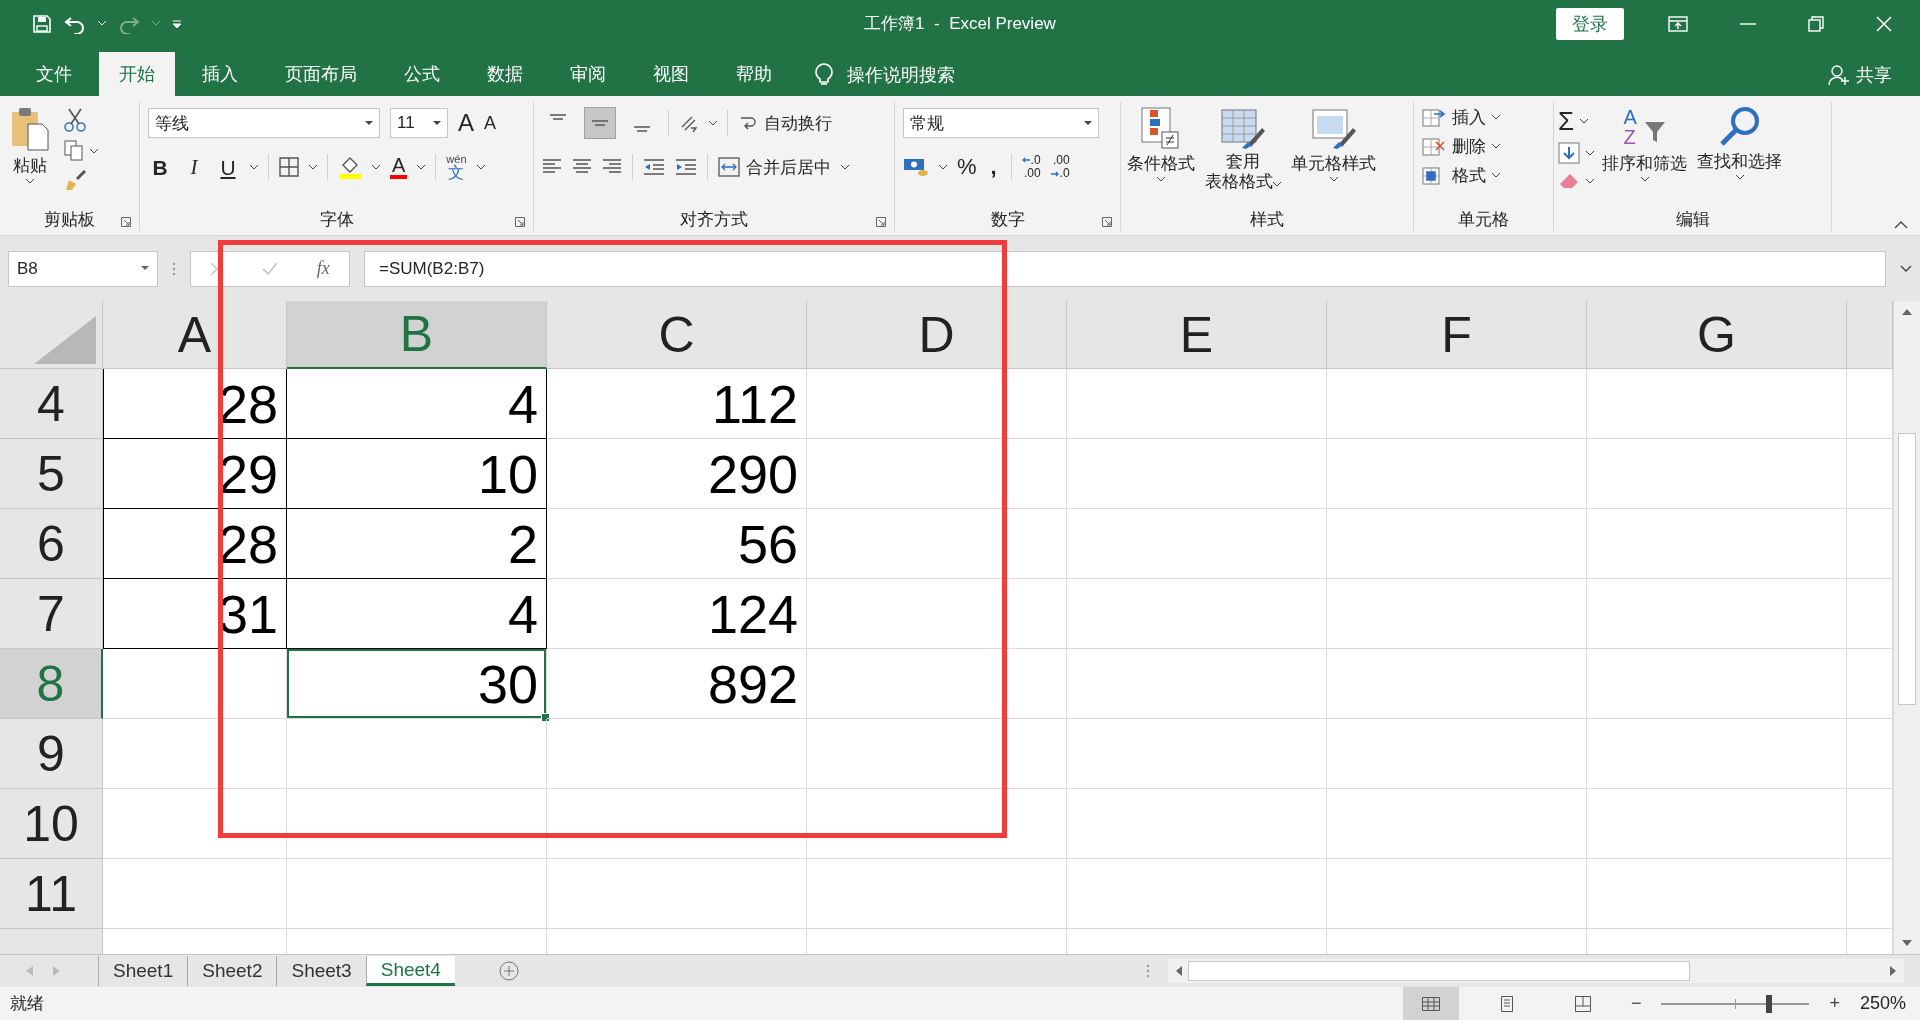 The image size is (1920, 1020). Describe the element at coordinates (220, 74) in the screenshot. I see `ribbon-tab: 插入` at that location.